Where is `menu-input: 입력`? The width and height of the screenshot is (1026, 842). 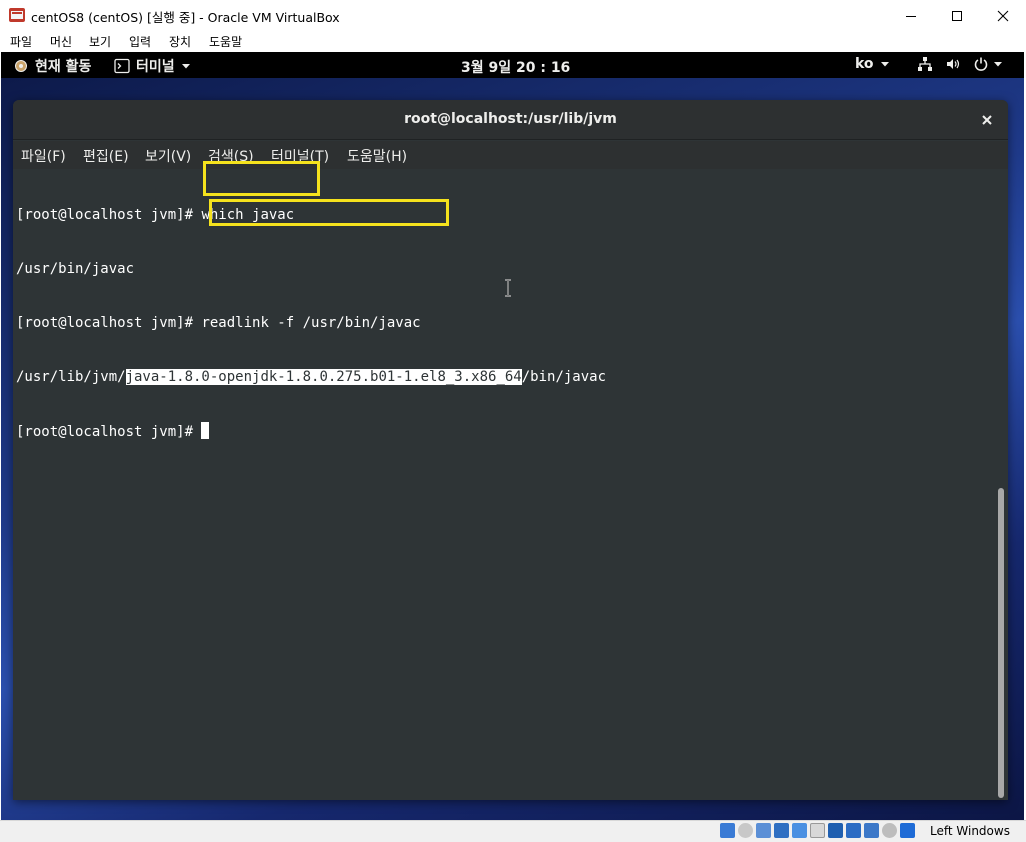 menu-input: 입력 is located at coordinates (140, 41).